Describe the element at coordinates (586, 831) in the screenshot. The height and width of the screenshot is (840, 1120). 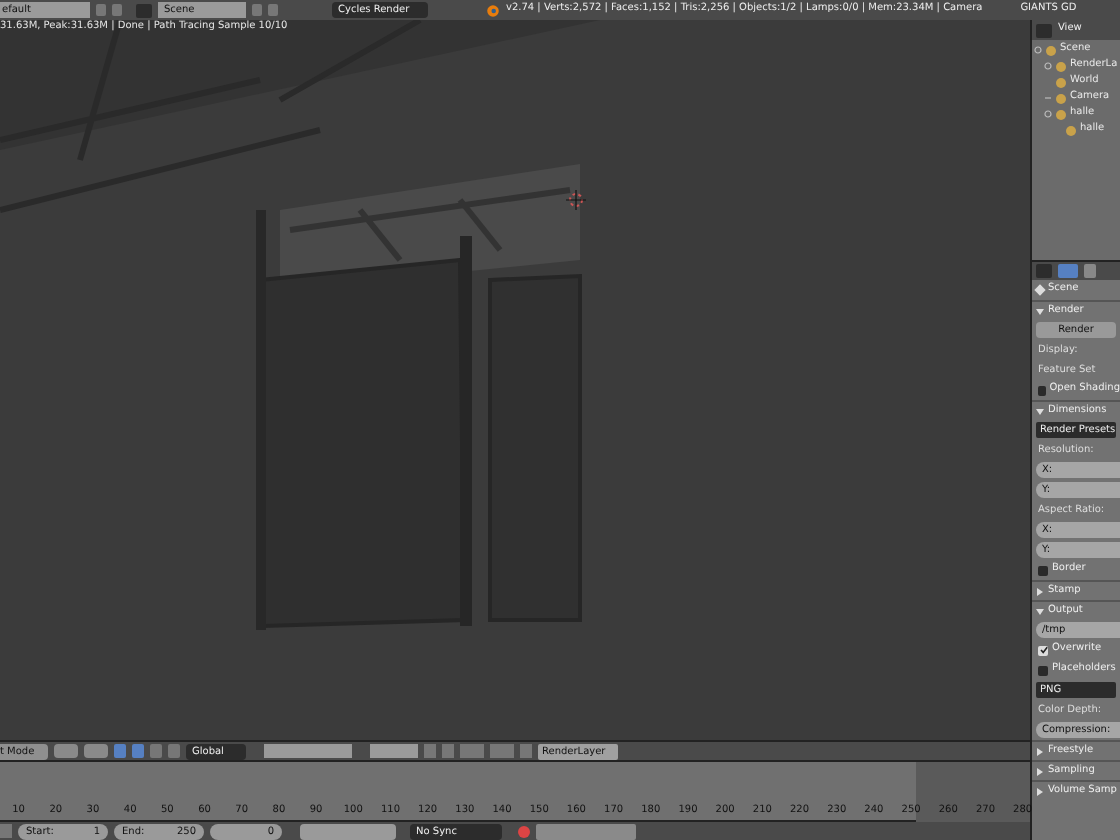
I see `keying-set-field` at that location.